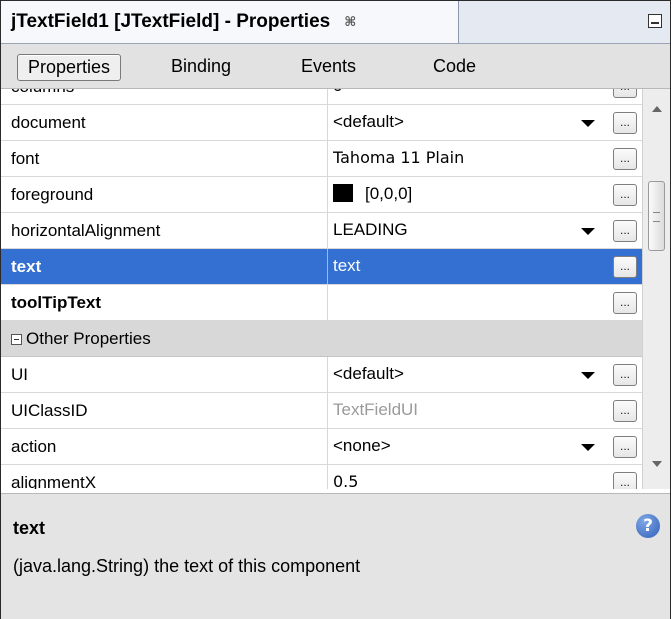  Describe the element at coordinates (463, 477) in the screenshot. I see `property-value: 0.5` at that location.